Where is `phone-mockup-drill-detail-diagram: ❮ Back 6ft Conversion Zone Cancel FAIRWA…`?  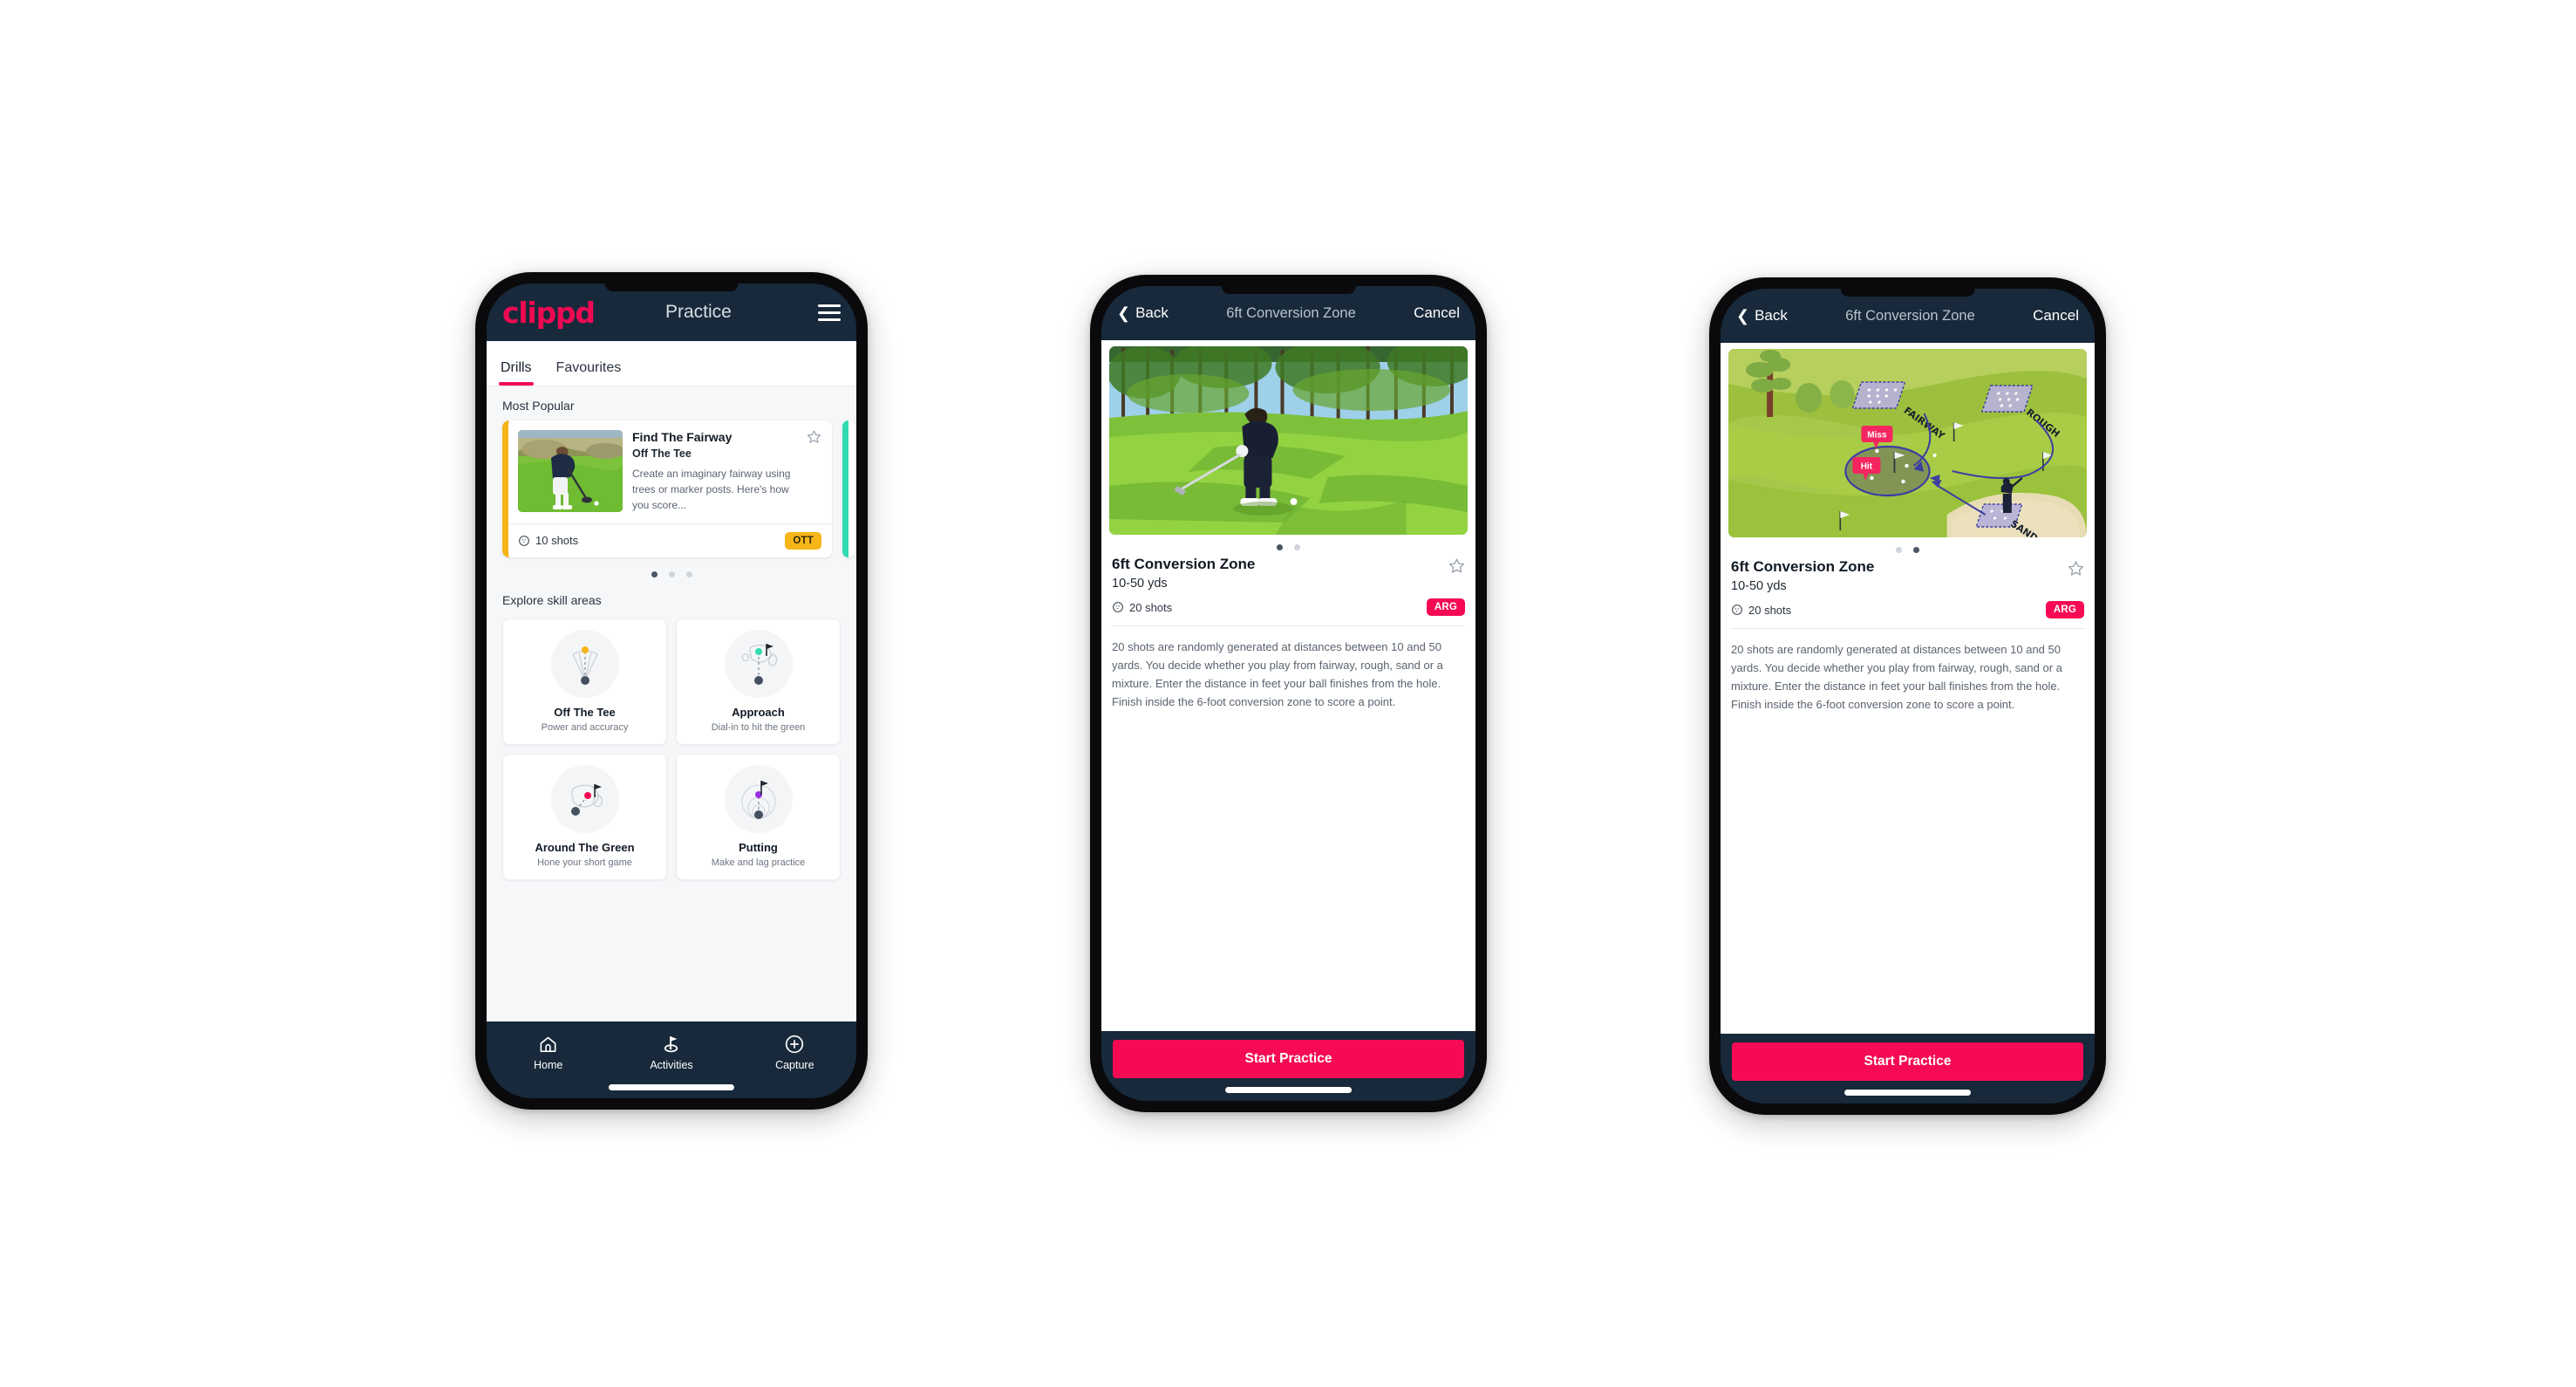
phone-mockup-drill-detail-diagram: ❮ Back 6ft Conversion Zone Cancel FAIRWA… is located at coordinates (1908, 696).